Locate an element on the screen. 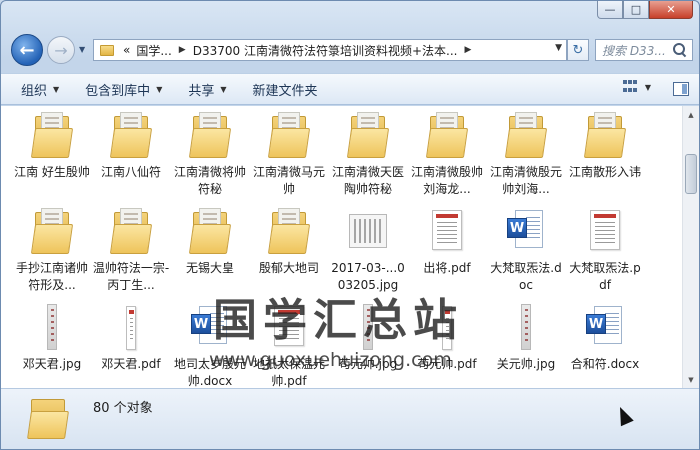 The width and height of the screenshot is (700, 450). address-dropdown-icon: ▼ is located at coordinates (558, 48).